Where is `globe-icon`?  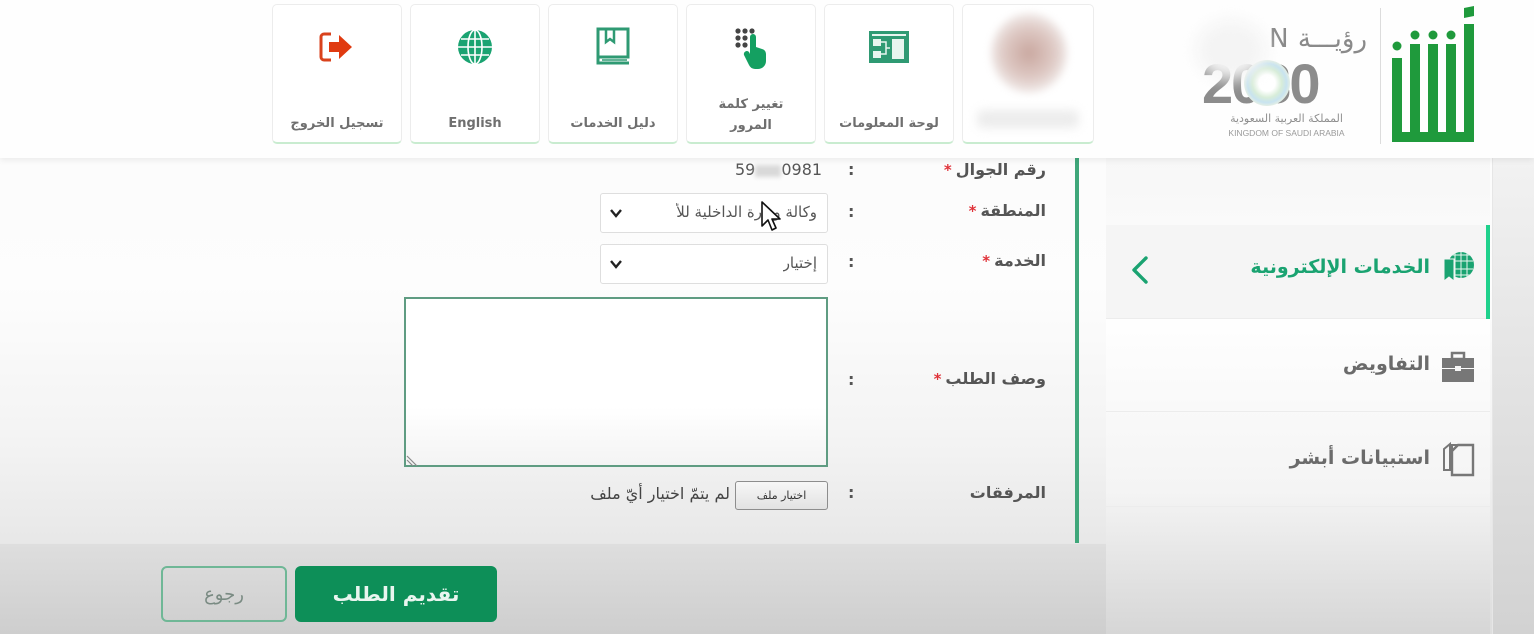 globe-icon is located at coordinates (475, 47).